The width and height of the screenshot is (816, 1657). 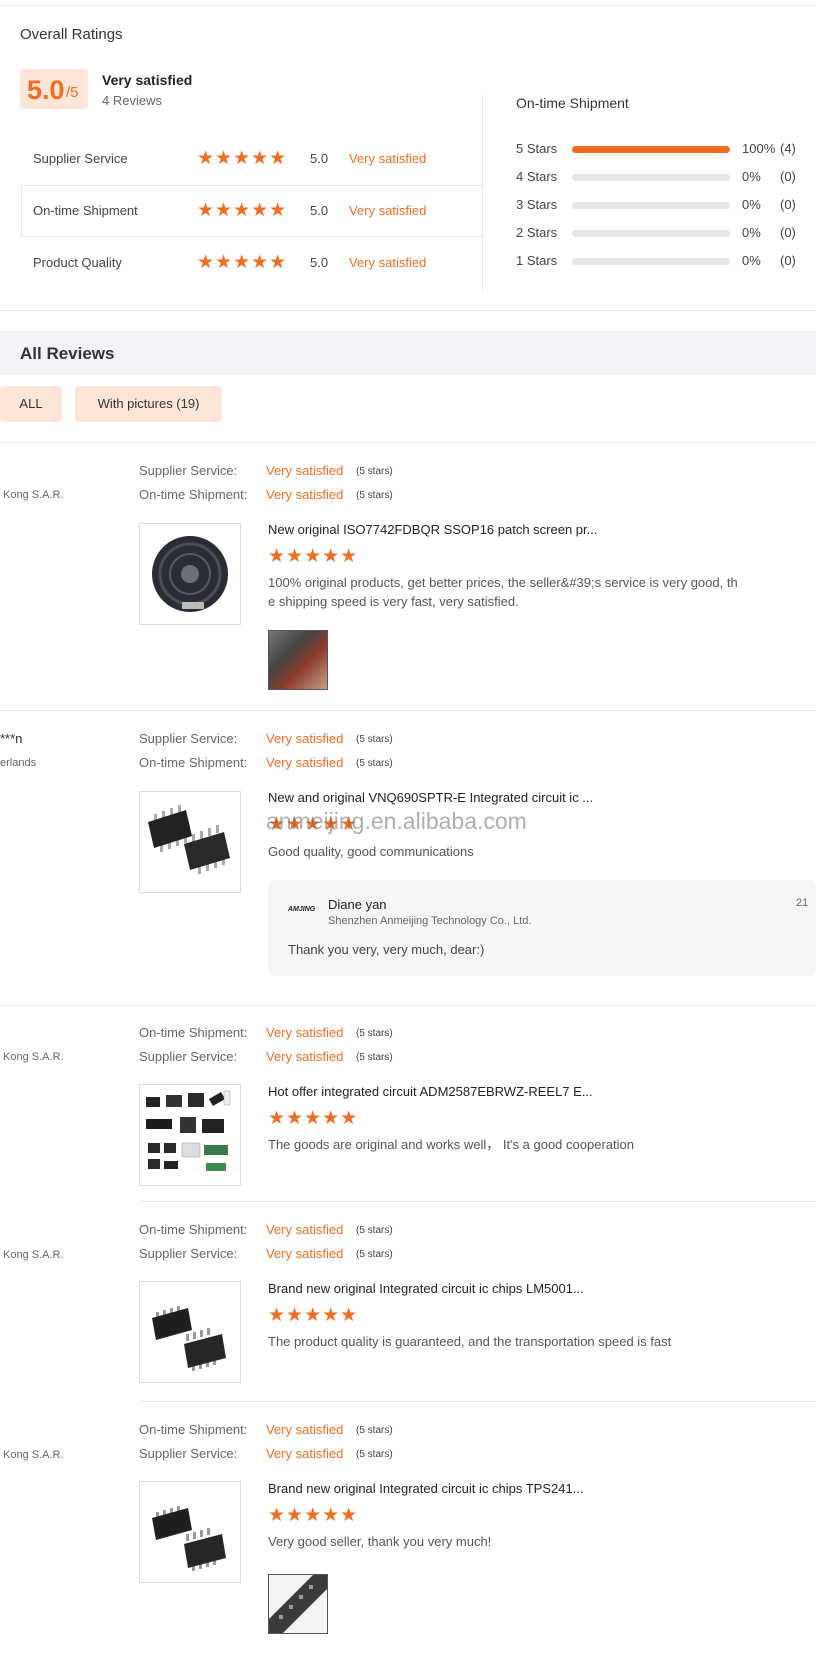 What do you see at coordinates (31, 404) in the screenshot?
I see `filter-all-button: ALL` at bounding box center [31, 404].